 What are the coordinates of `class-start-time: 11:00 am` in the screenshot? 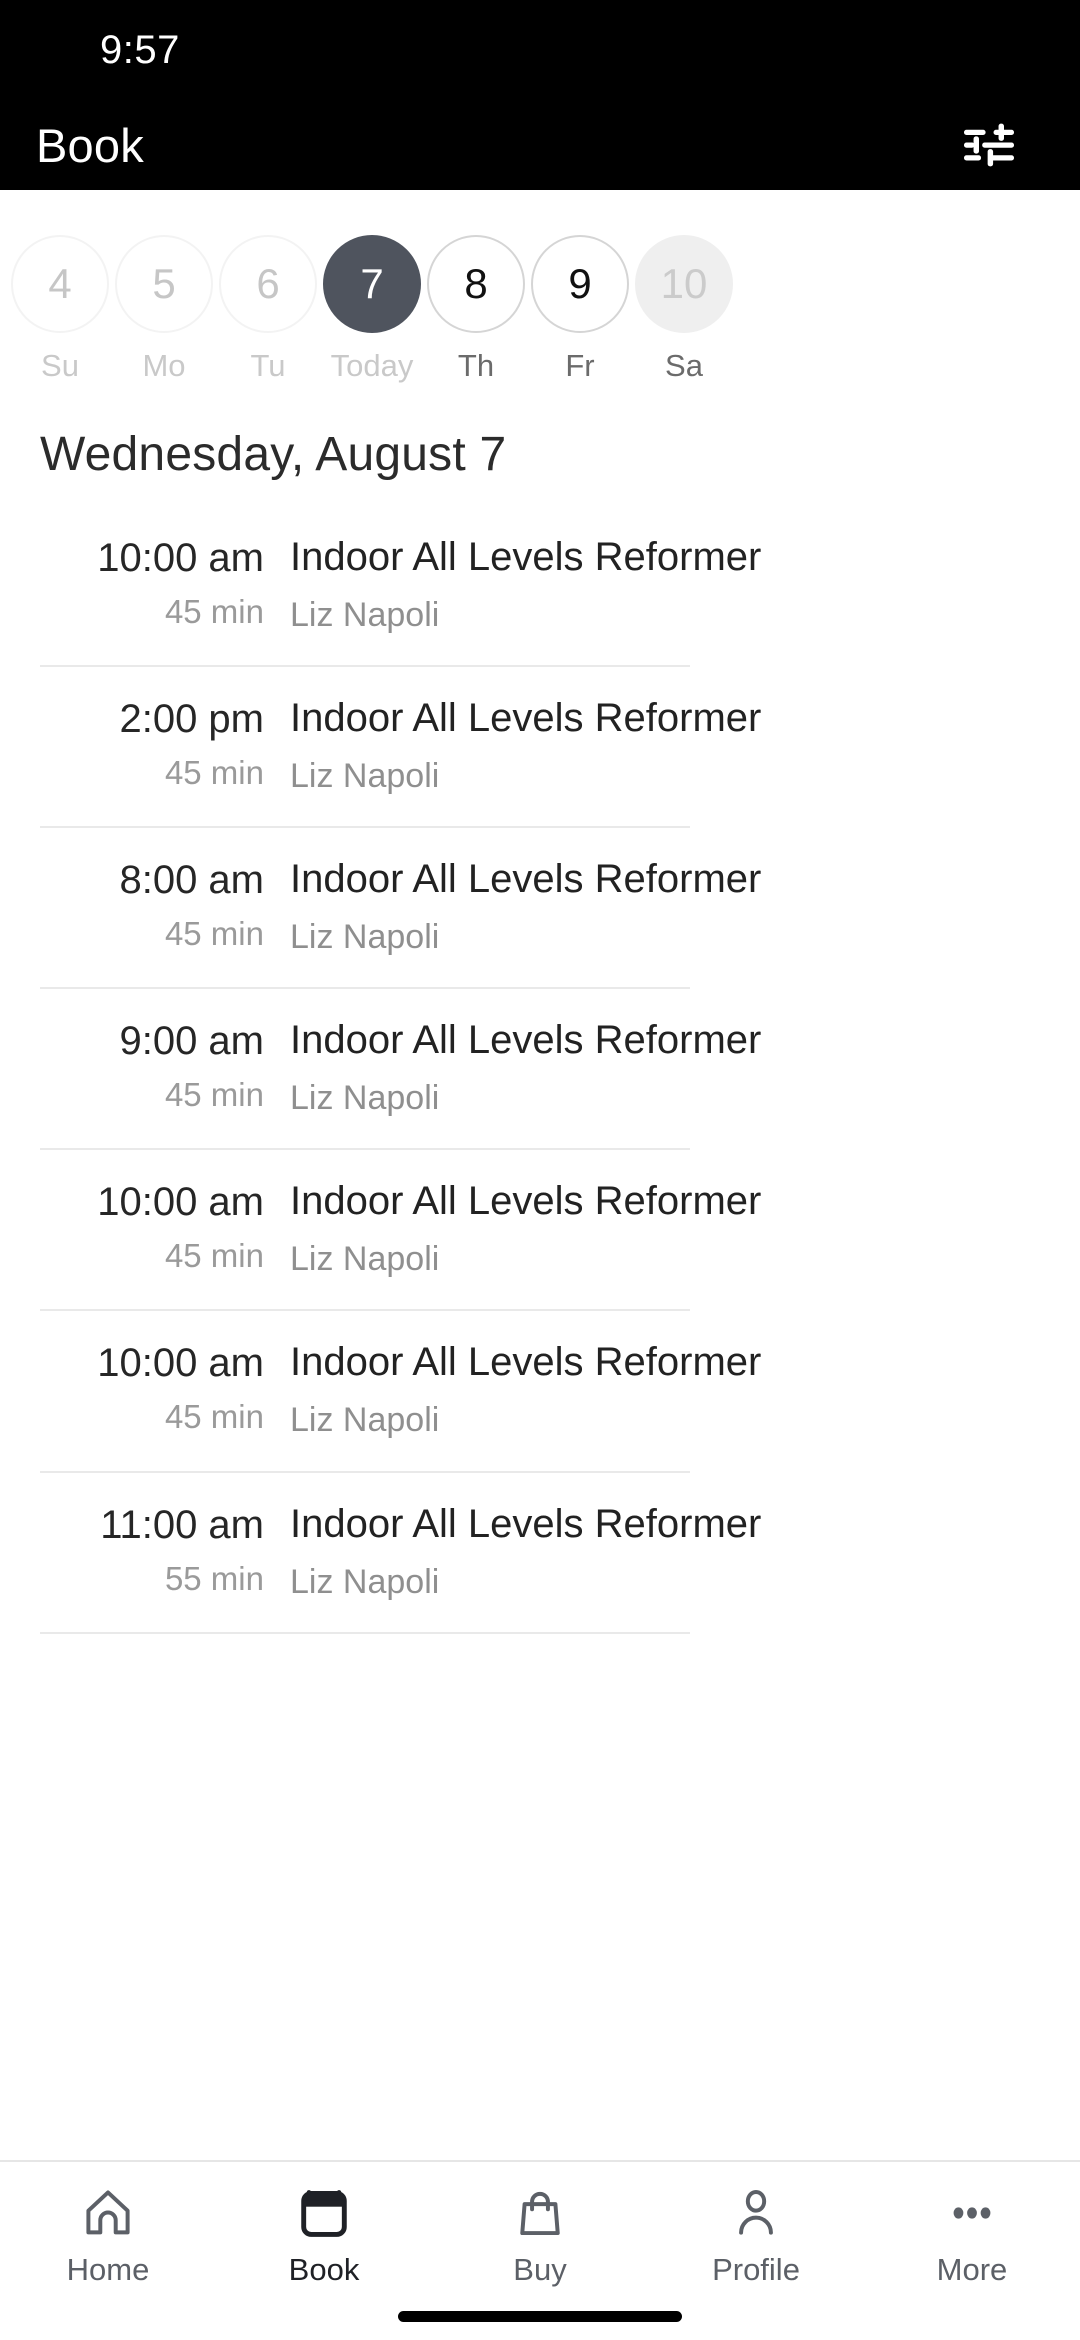 It's located at (182, 1524).